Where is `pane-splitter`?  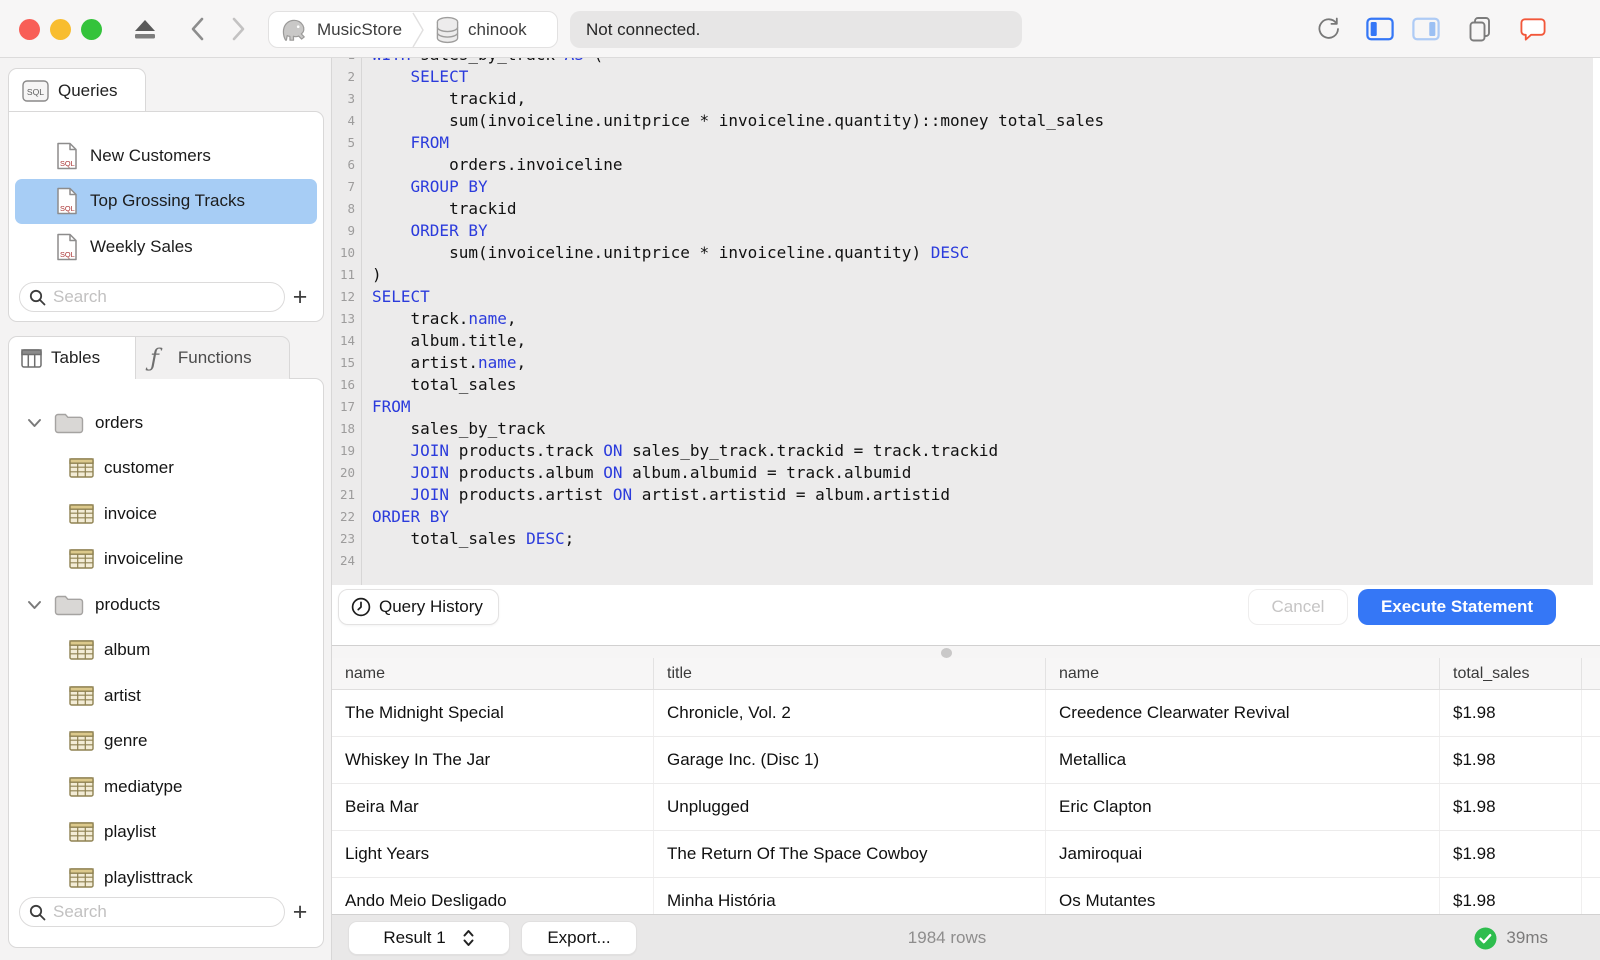 pane-splitter is located at coordinates (966, 651).